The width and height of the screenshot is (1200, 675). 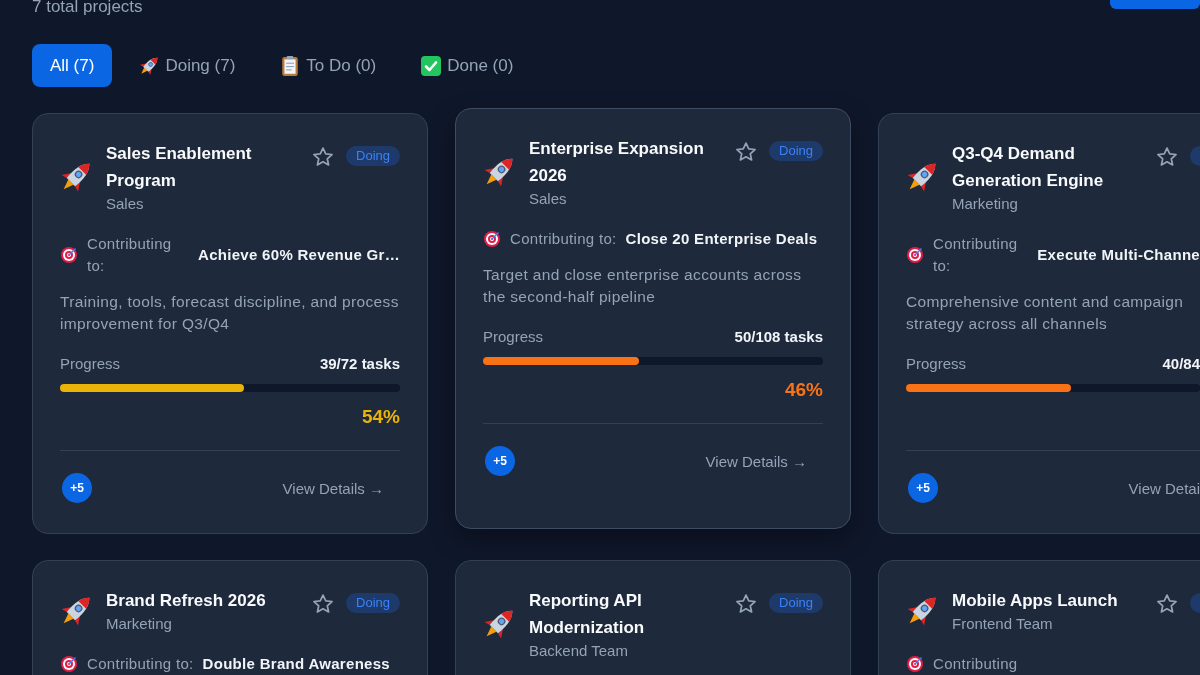 I want to click on project-title: Mobile Apps Launch, so click(x=1035, y=601).